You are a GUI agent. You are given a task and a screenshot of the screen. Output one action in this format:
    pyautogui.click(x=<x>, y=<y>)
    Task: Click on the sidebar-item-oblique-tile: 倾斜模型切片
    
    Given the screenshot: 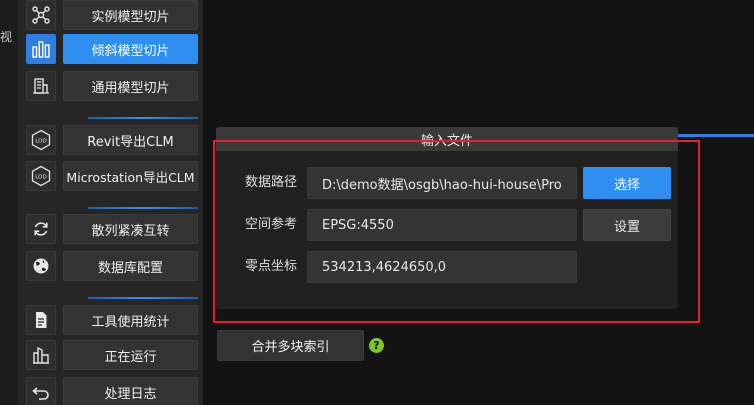 What is the action you would take?
    pyautogui.click(x=112, y=49)
    